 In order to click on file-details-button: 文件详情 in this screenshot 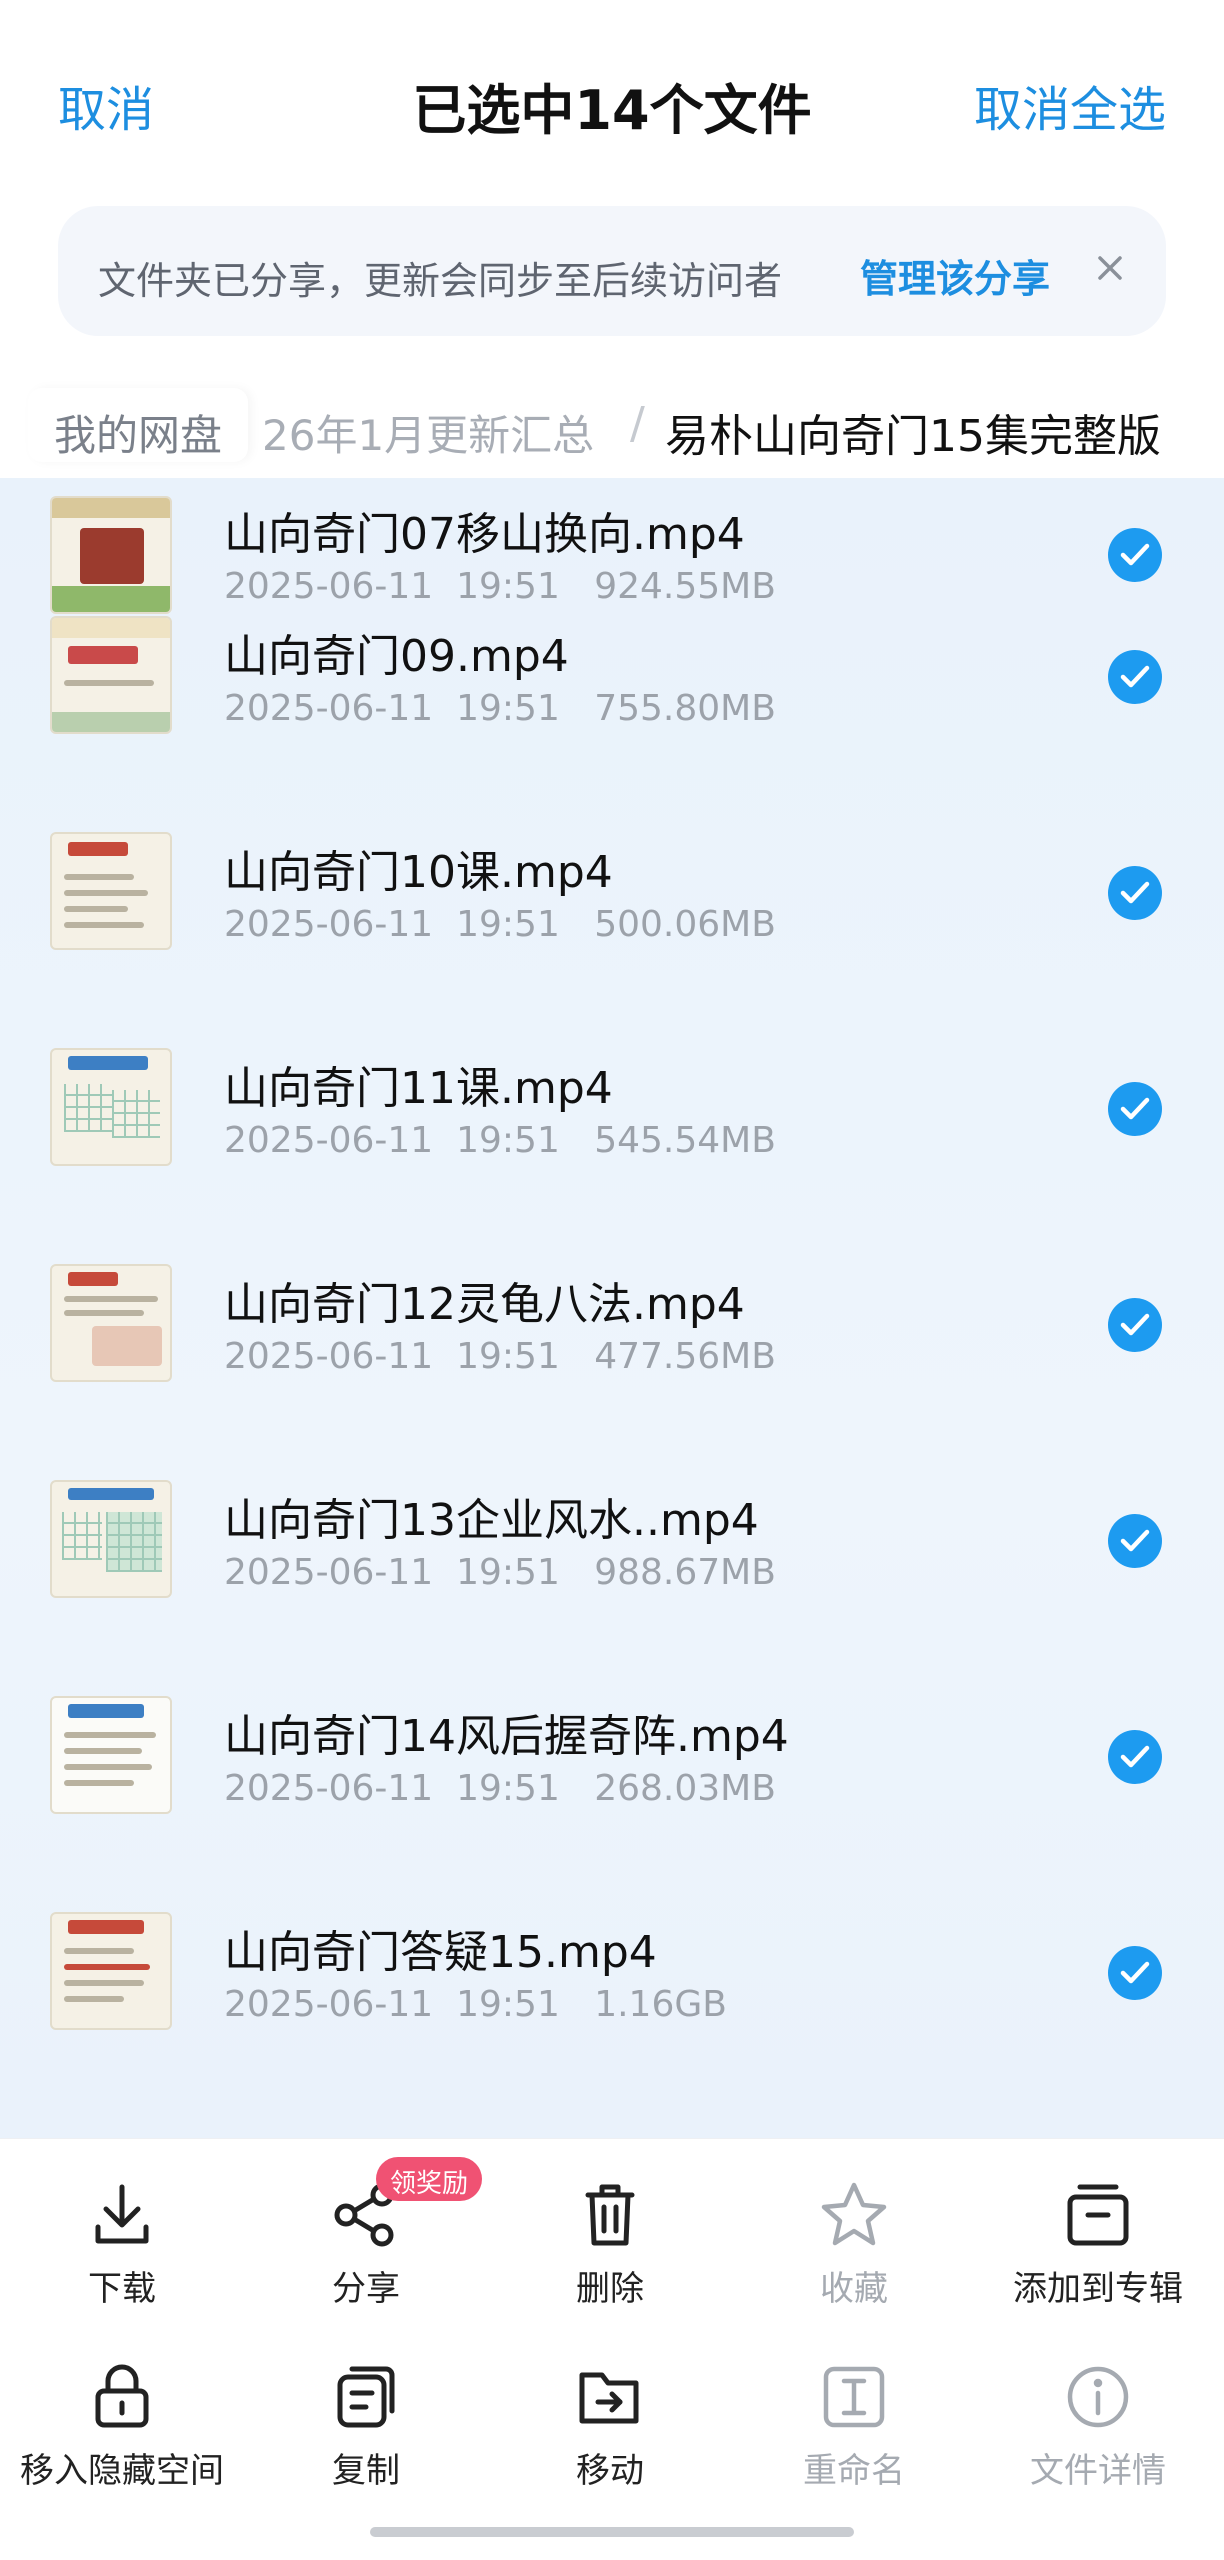, I will do `click(1098, 2426)`.